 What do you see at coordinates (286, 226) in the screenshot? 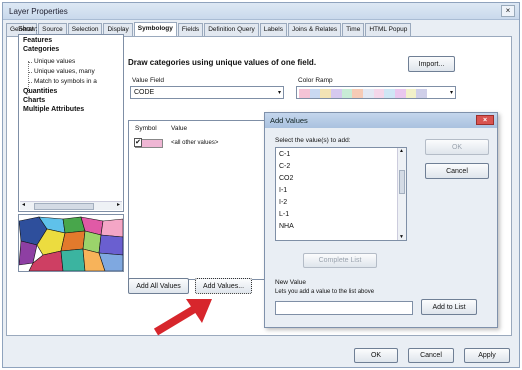
I see `values-list-item: NHA` at bounding box center [286, 226].